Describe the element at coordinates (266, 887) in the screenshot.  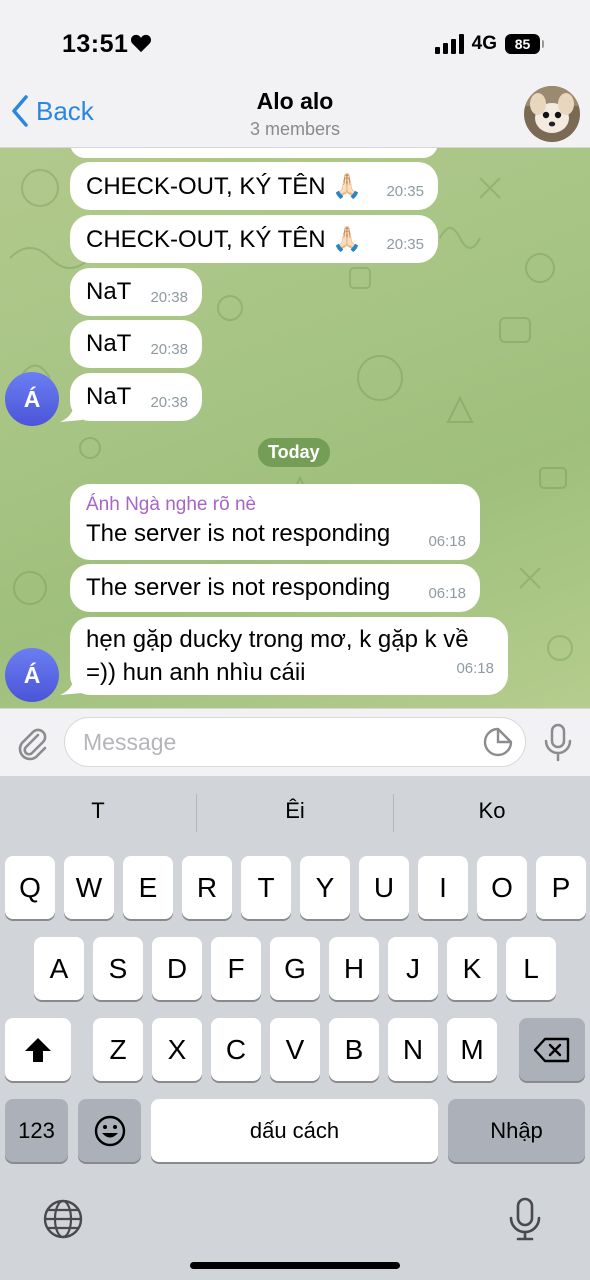
I see `key-t: T` at that location.